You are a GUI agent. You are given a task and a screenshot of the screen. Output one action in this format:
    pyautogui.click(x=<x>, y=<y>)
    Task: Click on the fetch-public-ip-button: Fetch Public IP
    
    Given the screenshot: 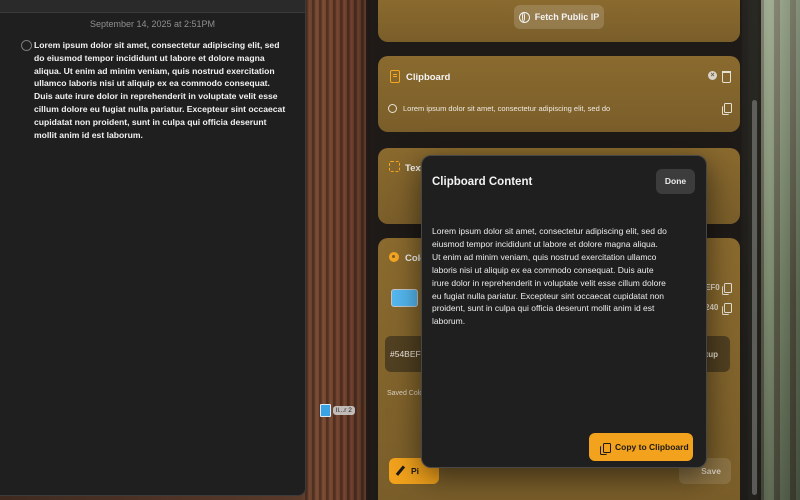 What is the action you would take?
    pyautogui.click(x=559, y=17)
    